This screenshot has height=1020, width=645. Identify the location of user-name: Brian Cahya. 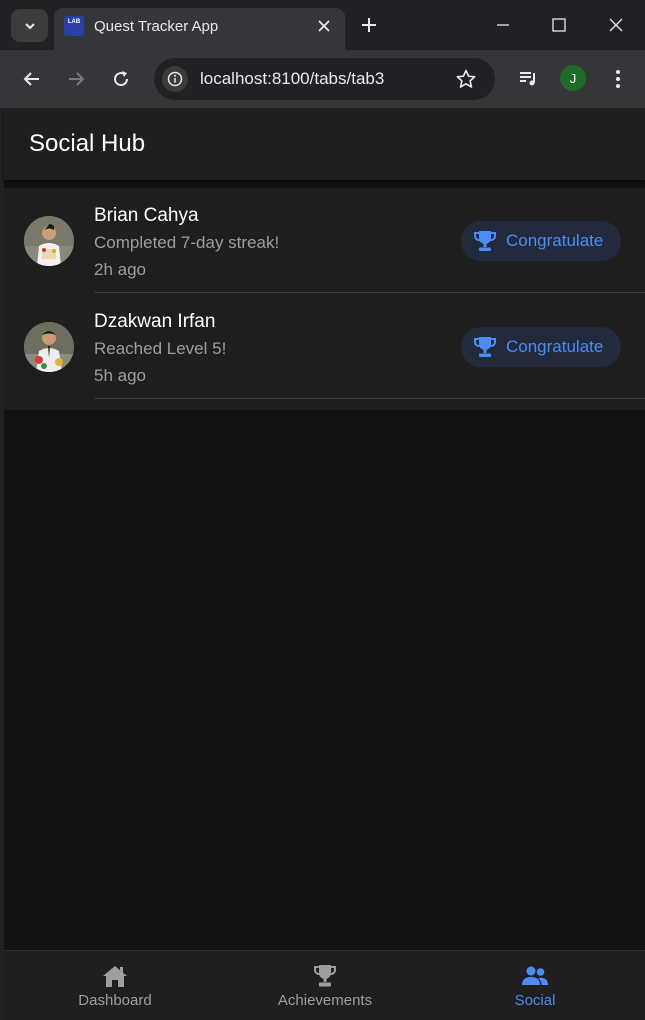
(146, 215).